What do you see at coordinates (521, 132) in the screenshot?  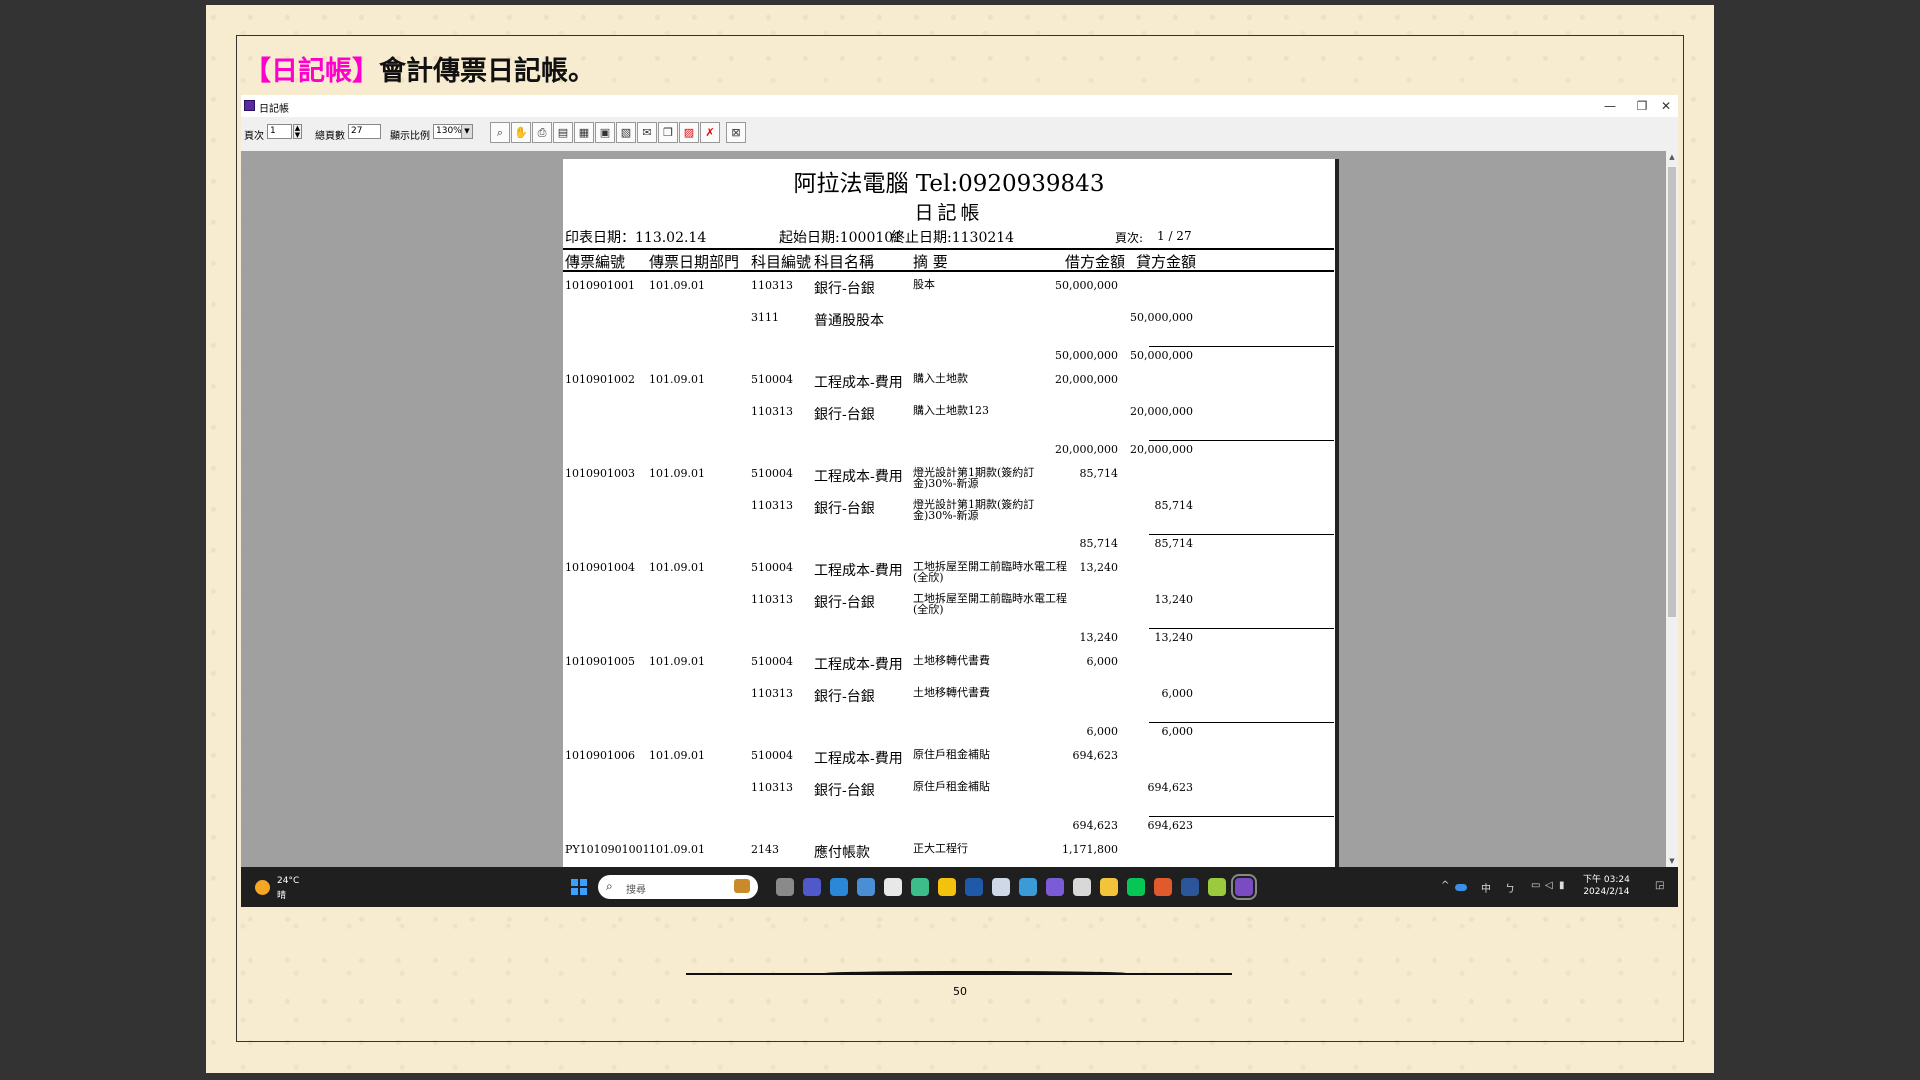 I see `hand-icon: ✋` at bounding box center [521, 132].